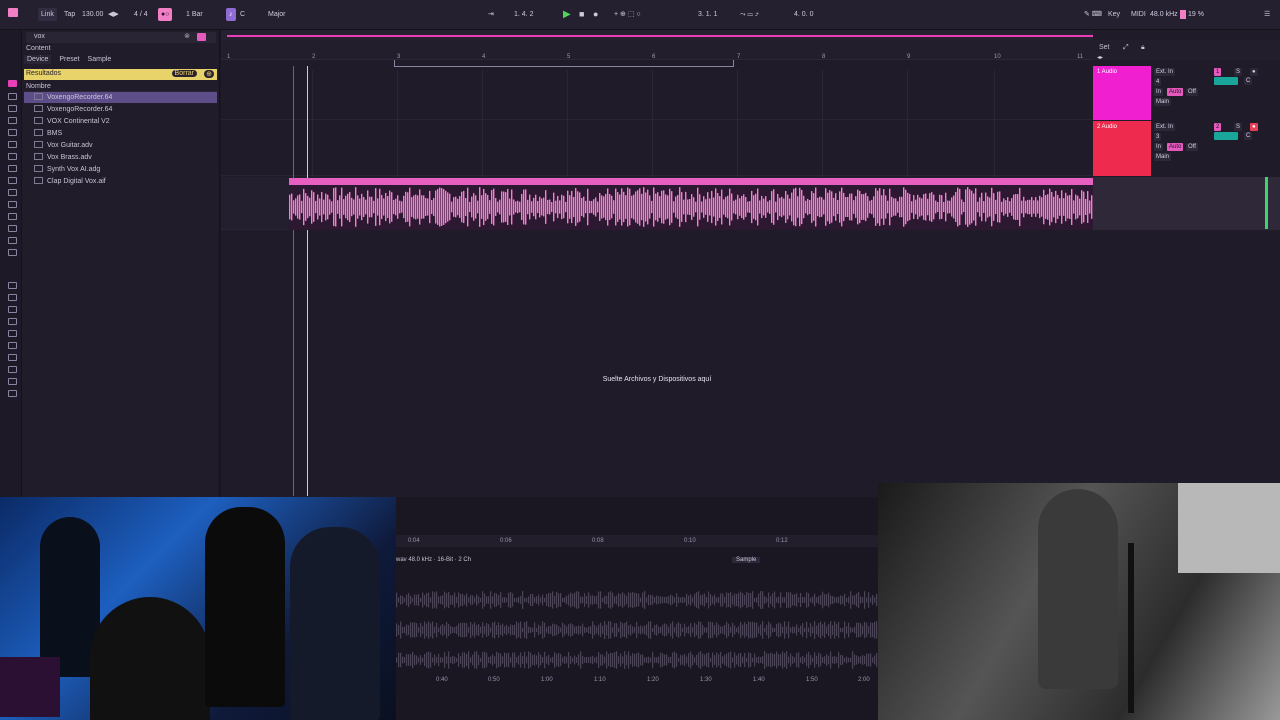  I want to click on tab-device: Device, so click(38, 59).